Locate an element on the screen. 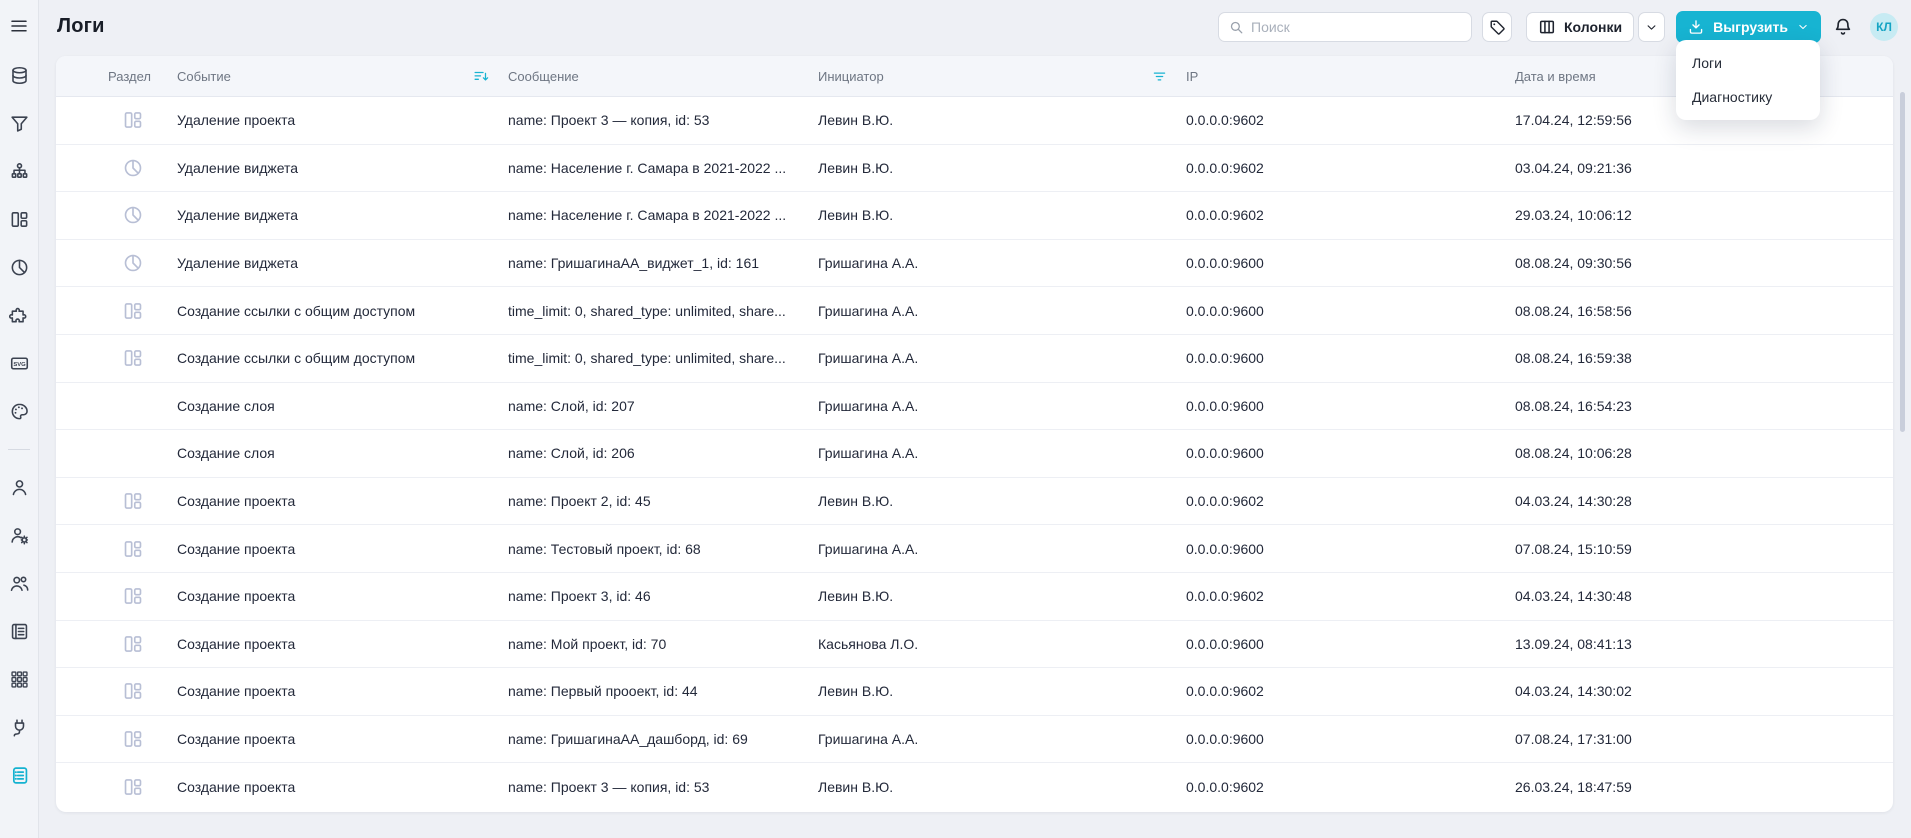 This screenshot has width=1911, height=838. column-header-event: Событие is located at coordinates (342, 76).